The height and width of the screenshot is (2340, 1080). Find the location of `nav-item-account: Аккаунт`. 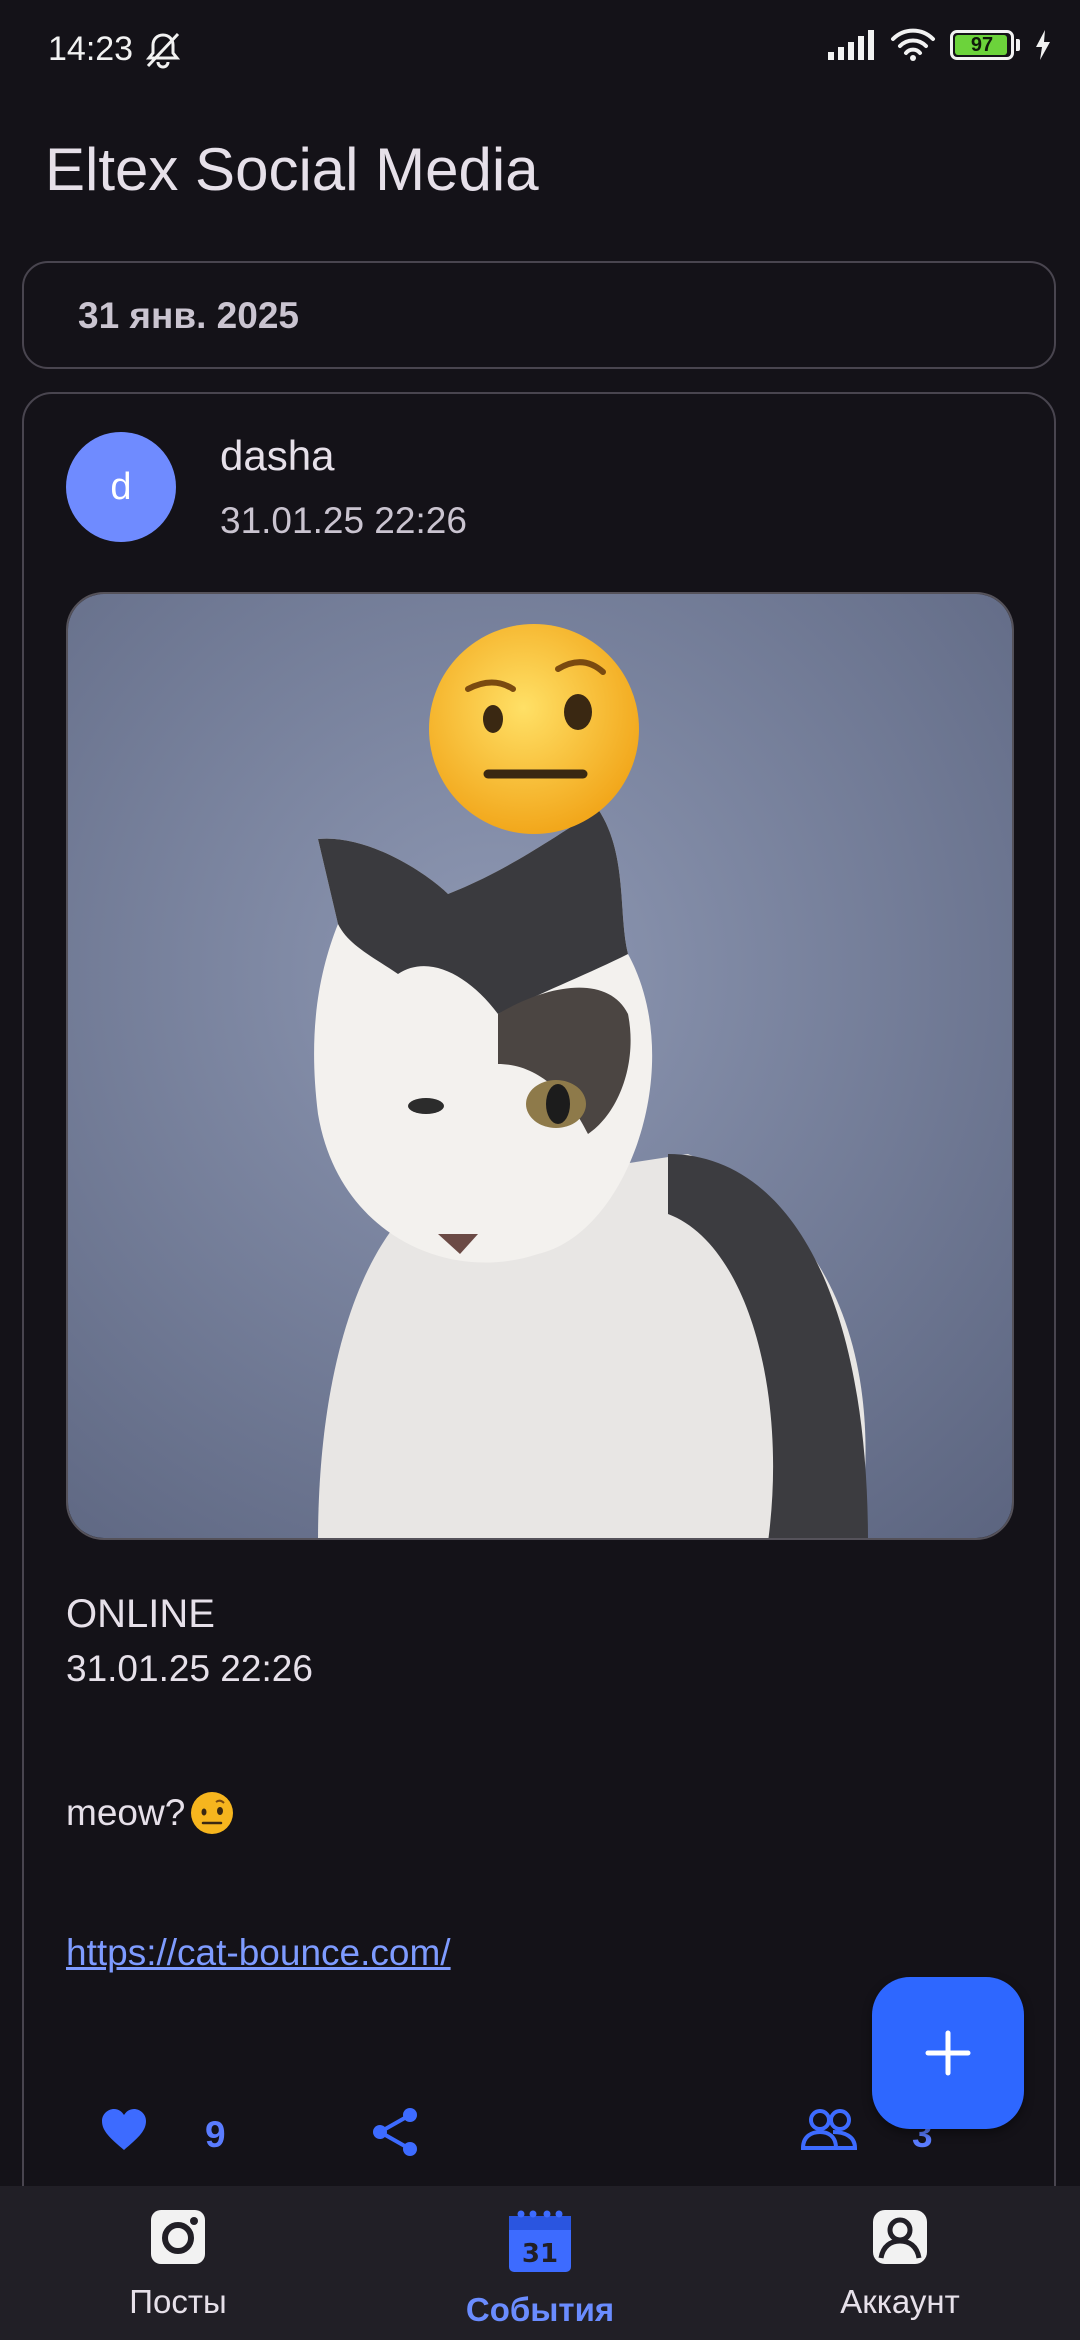

nav-item-account: Аккаунт is located at coordinates (900, 2264).